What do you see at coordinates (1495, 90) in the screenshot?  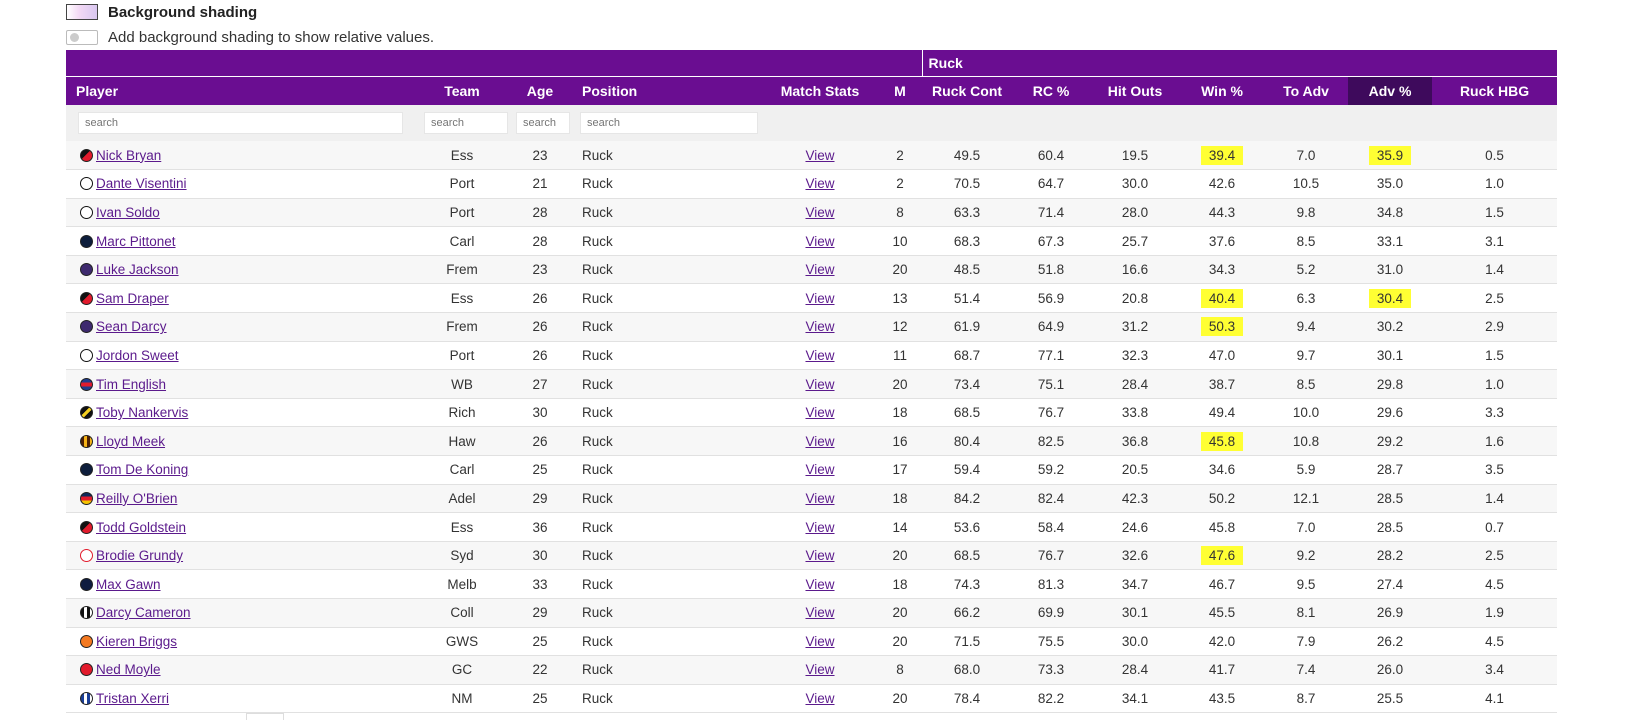 I see `col-header-ruck-hbg: Ruck HBG` at bounding box center [1495, 90].